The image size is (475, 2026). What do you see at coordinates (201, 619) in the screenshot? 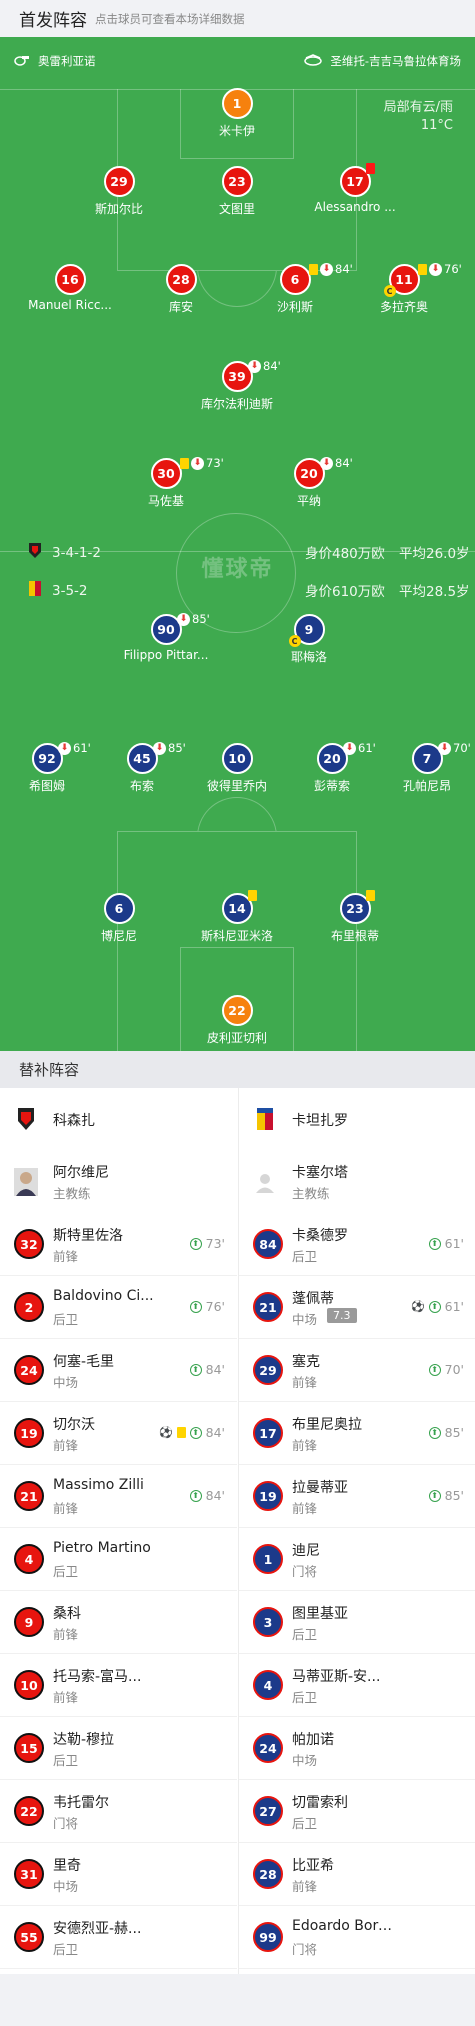
I see `sub-minute: 85'` at bounding box center [201, 619].